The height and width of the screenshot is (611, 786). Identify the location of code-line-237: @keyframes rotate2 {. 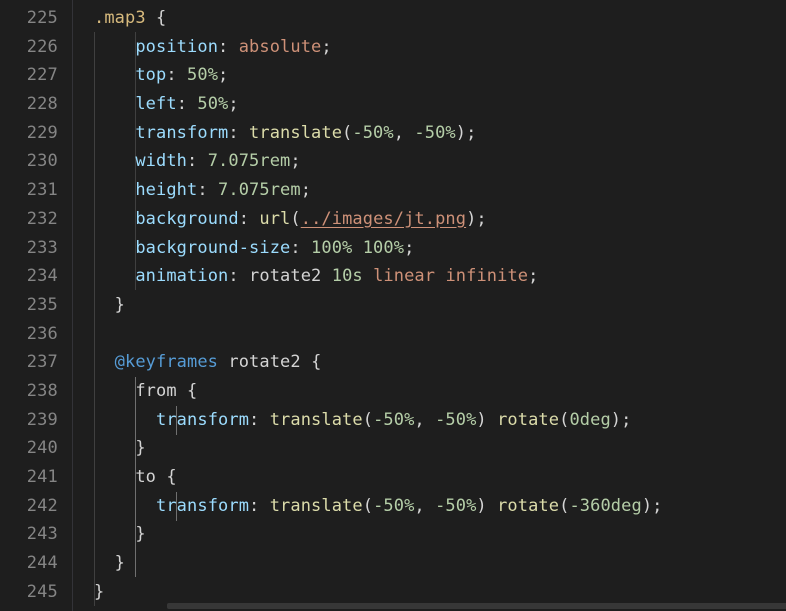
(440, 362).